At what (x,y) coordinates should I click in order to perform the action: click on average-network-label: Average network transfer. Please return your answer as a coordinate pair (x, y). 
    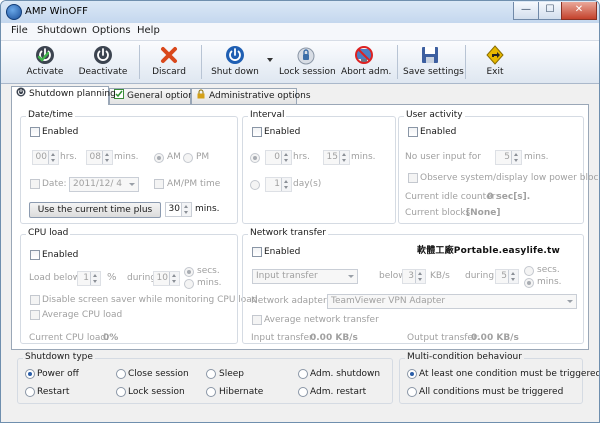
    Looking at the image, I should click on (321, 320).